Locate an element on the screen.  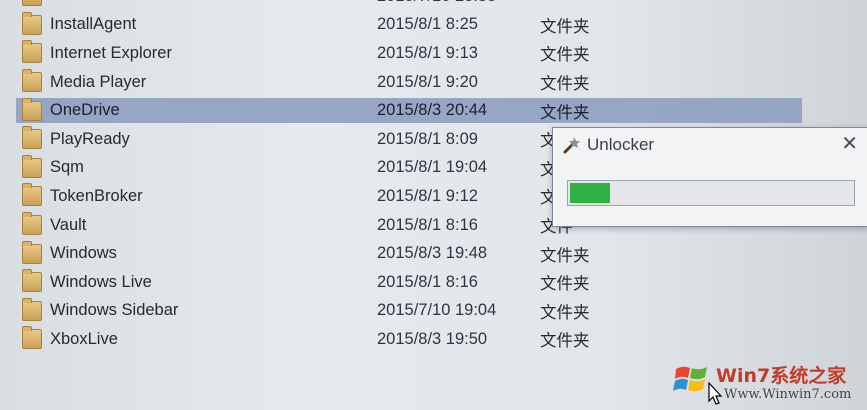
list-item: Windows 2015/8/3 19:48 文件夹 is located at coordinates (433, 253).